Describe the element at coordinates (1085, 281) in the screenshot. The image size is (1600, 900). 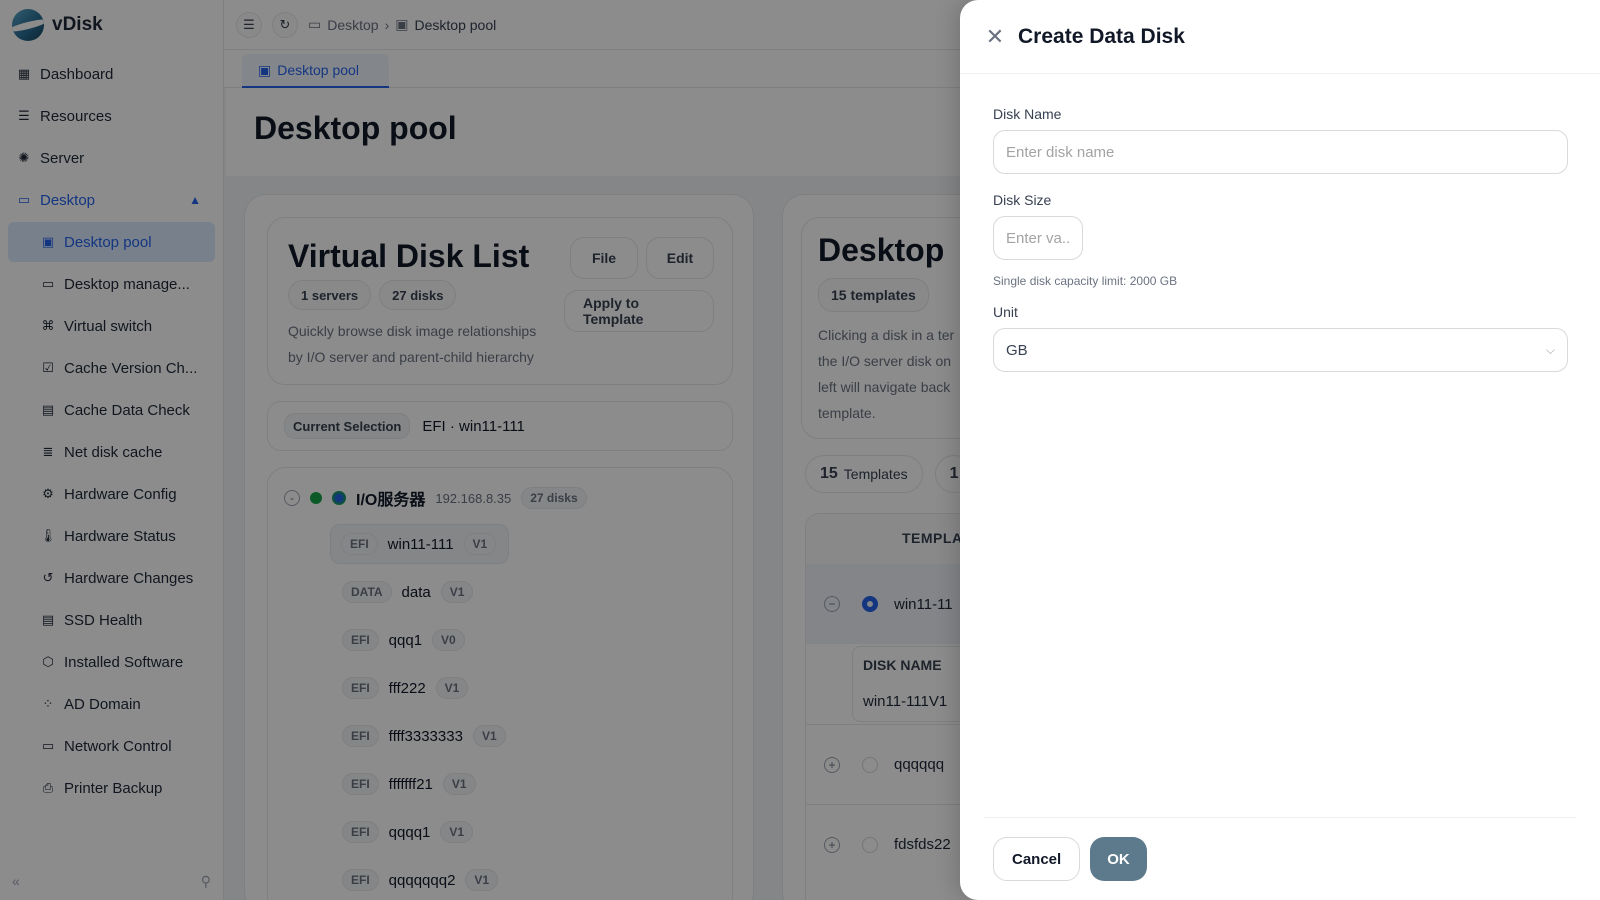
I see `capacity-hint: Single disk capacity limit: 2000 GB` at that location.